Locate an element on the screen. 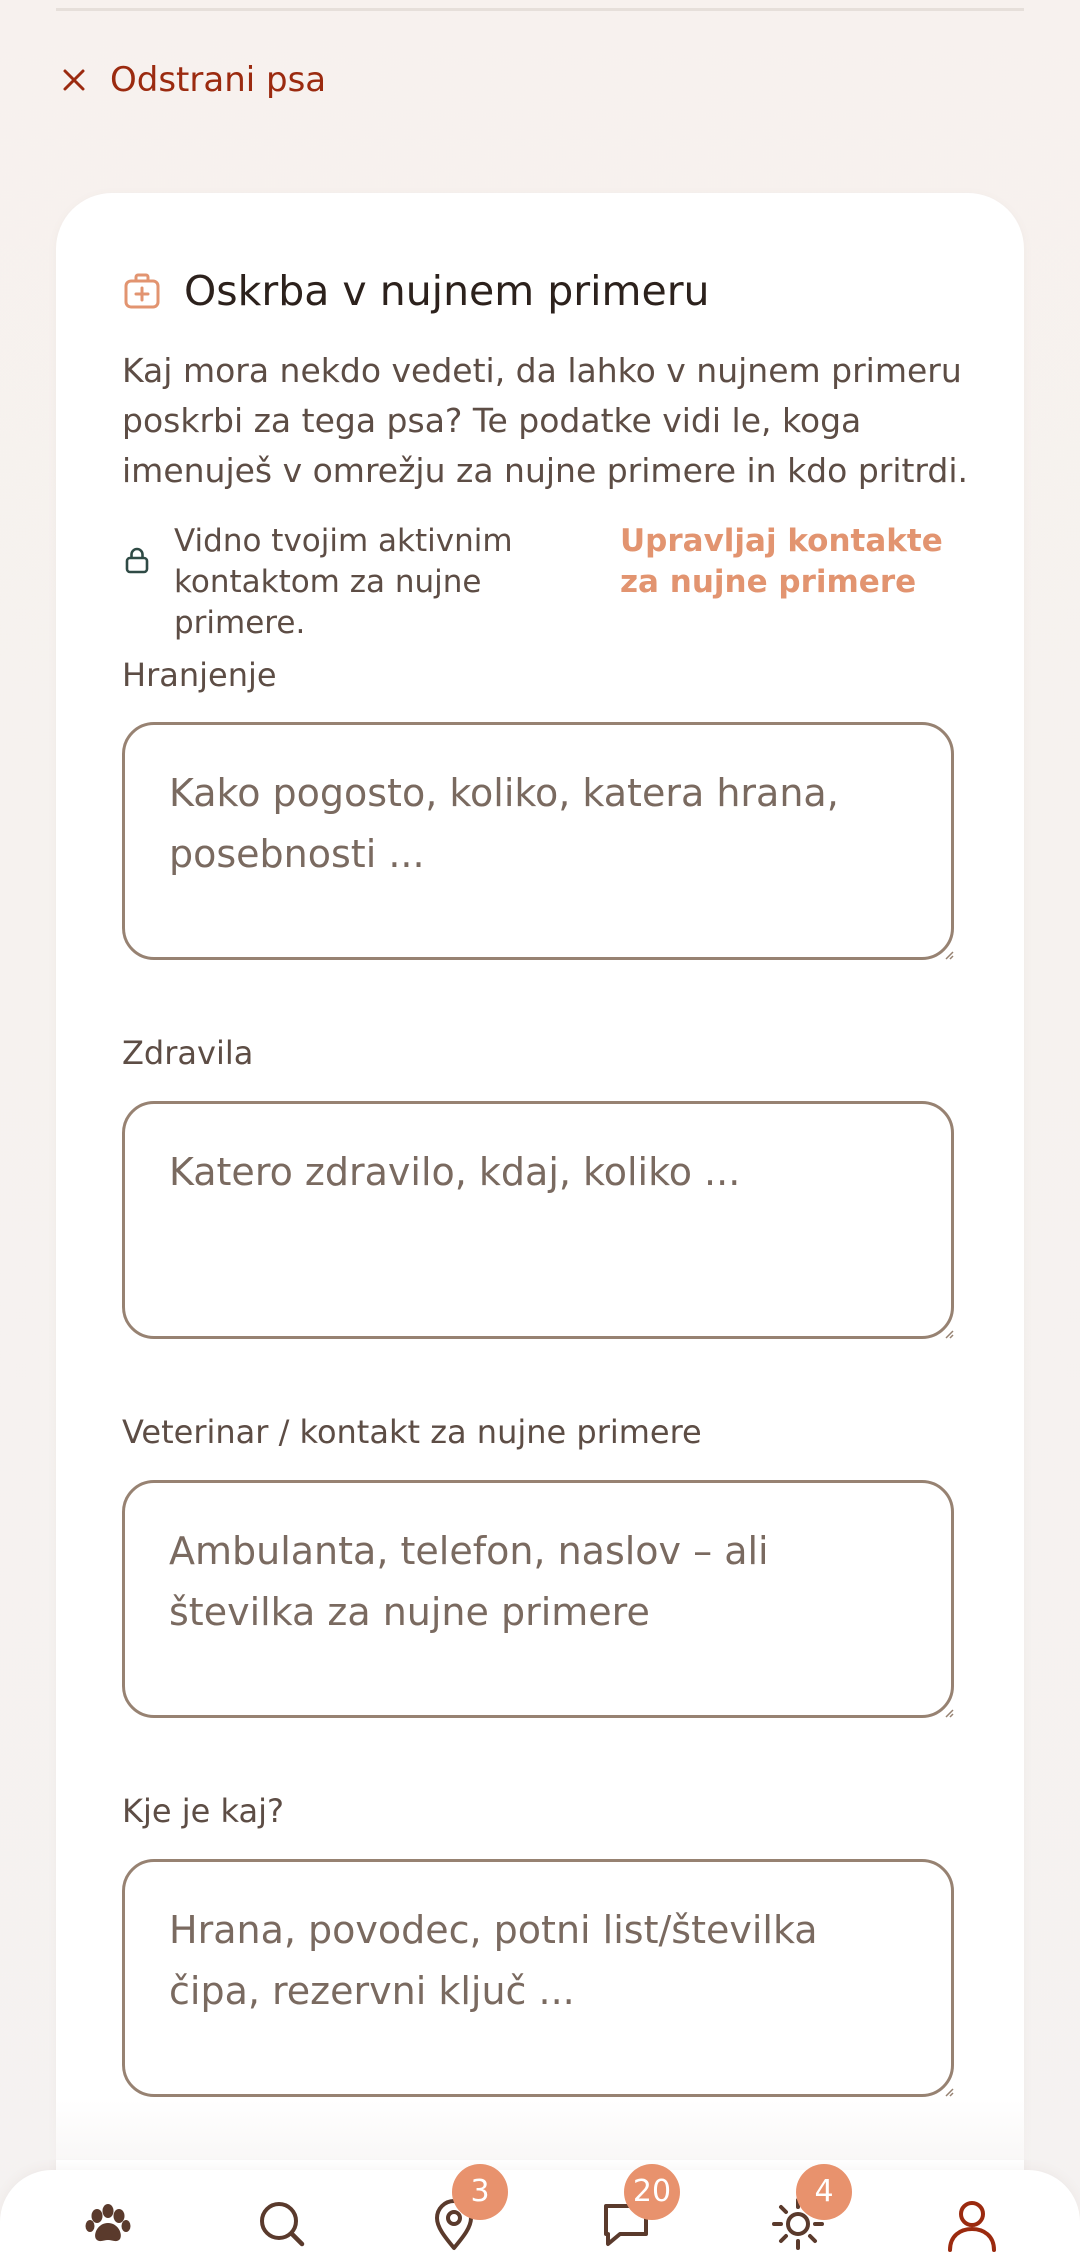 The image size is (1080, 2268). remove-dog-button: Odstrani psa is located at coordinates (193, 80).